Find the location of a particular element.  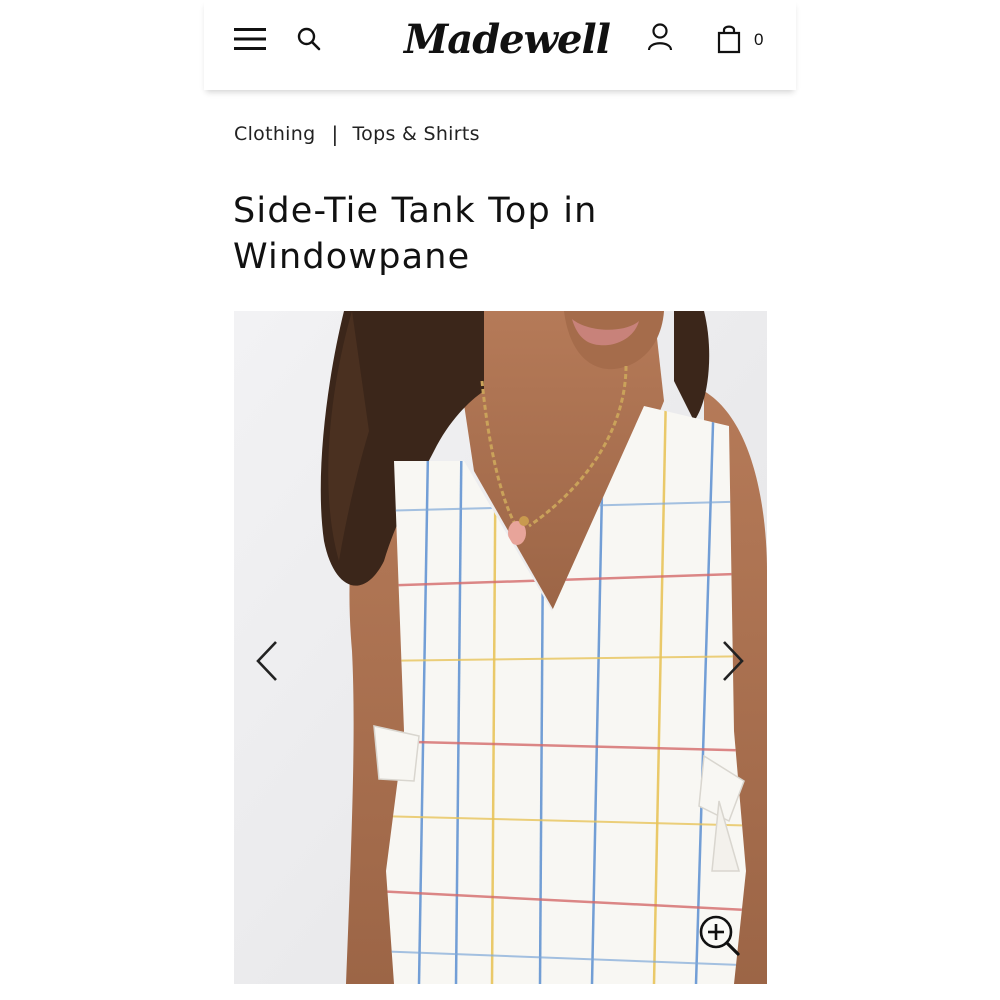

previous-image-button is located at coordinates (267, 661).